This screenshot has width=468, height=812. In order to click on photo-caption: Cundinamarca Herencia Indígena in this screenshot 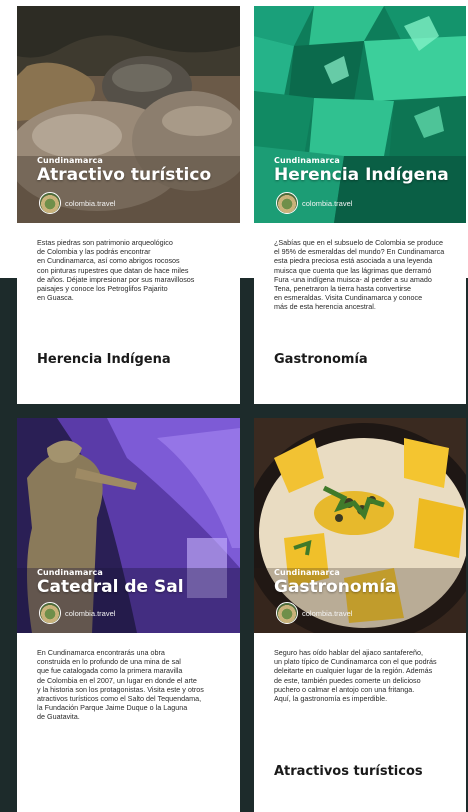, I will do `click(361, 170)`.